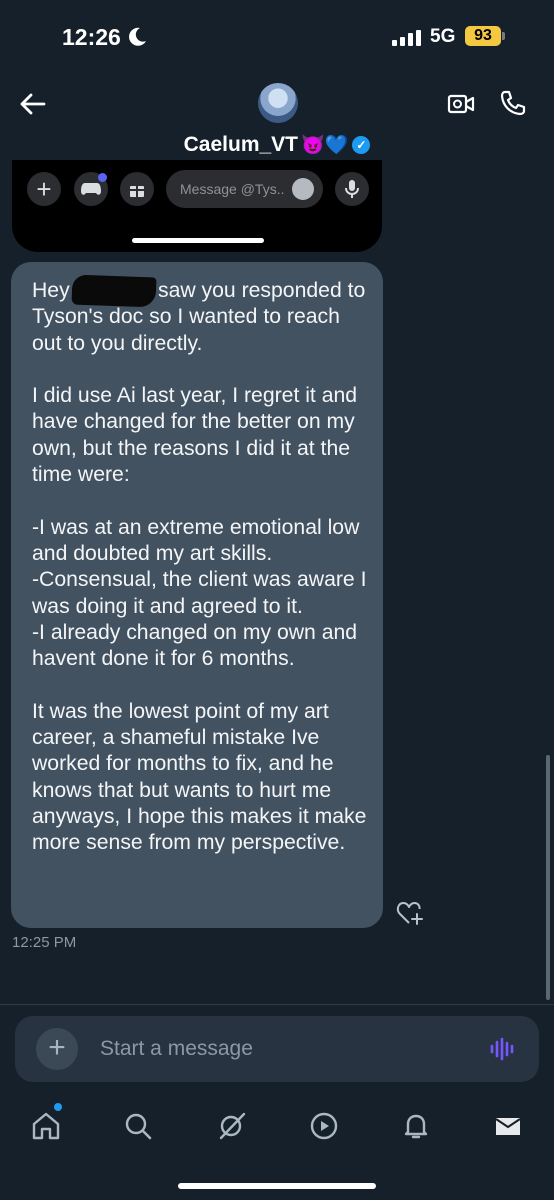 Image resolution: width=554 pixels, height=1200 pixels. What do you see at coordinates (361, 145) in the screenshot?
I see `verified-icon: ✓` at bounding box center [361, 145].